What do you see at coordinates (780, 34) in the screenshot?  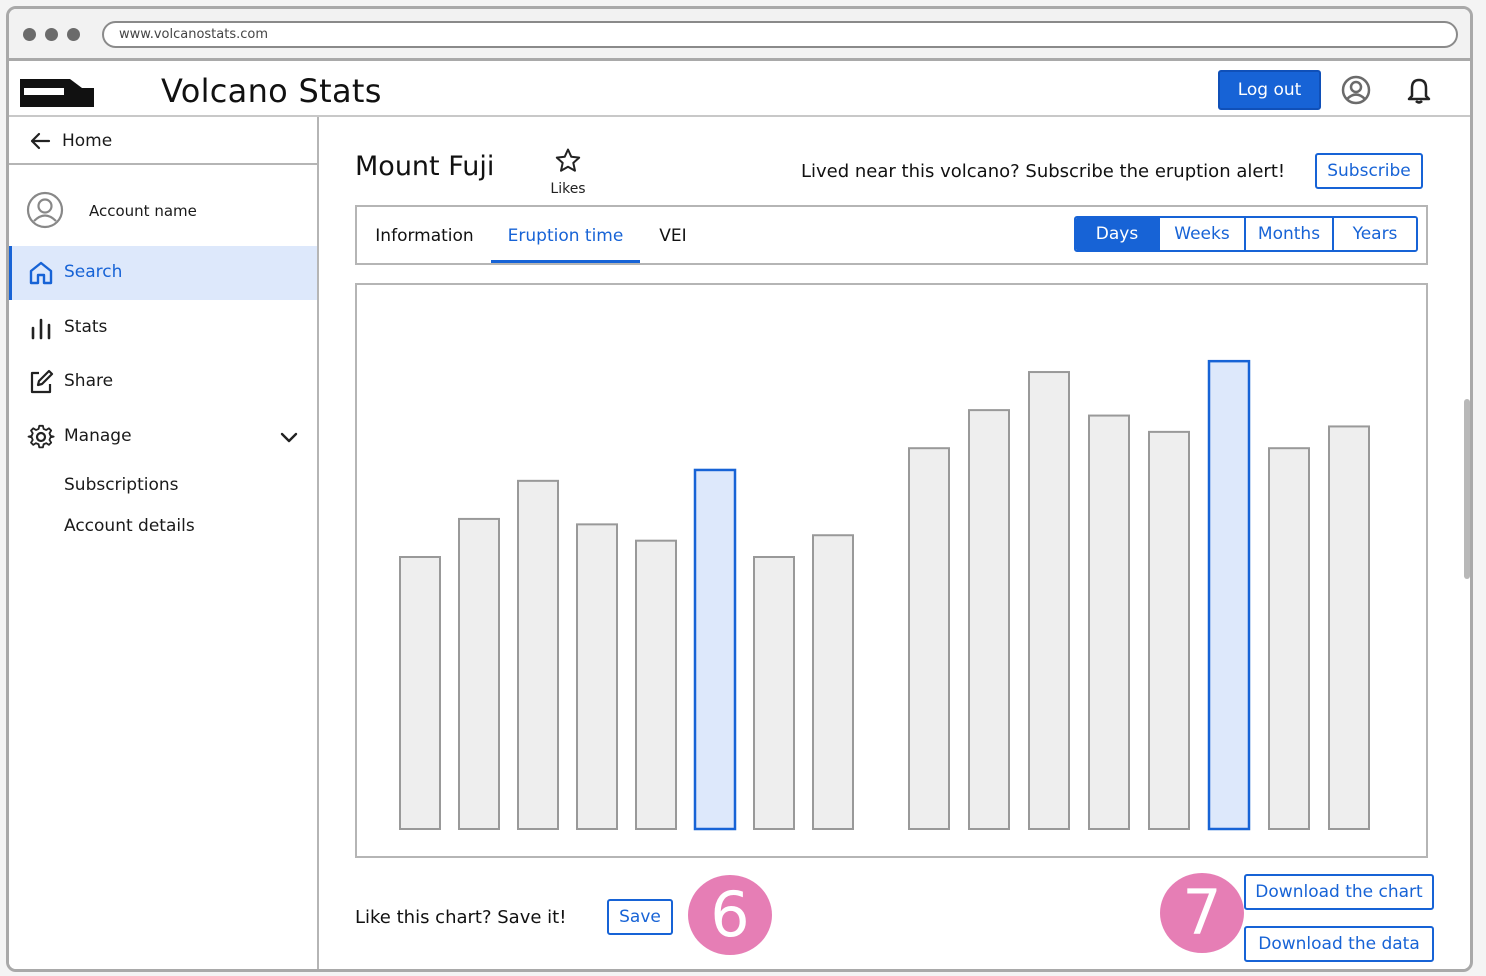 I see `address-bar: www.volcanostats.com` at bounding box center [780, 34].